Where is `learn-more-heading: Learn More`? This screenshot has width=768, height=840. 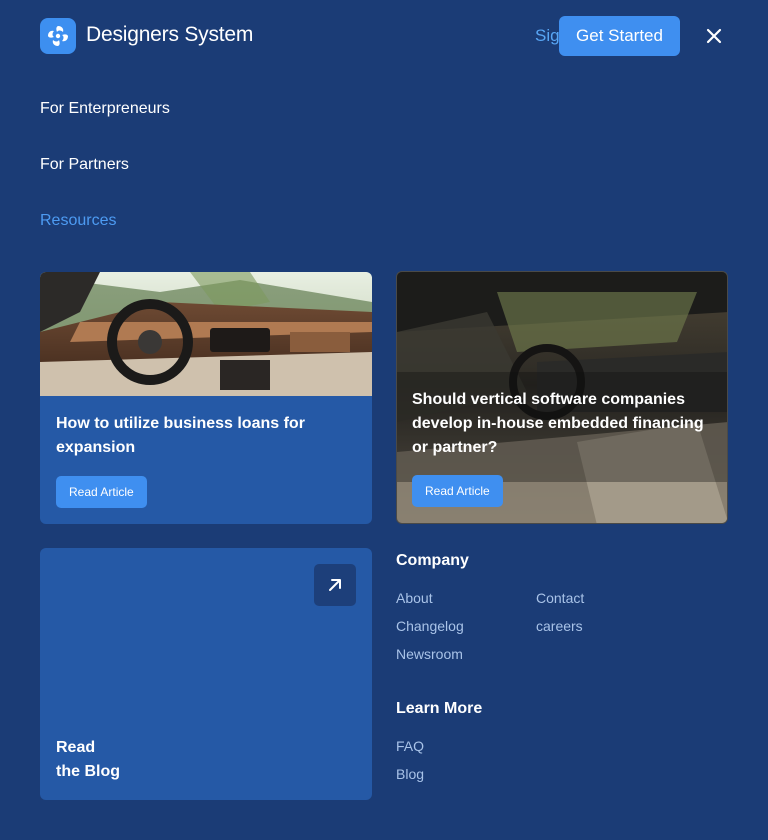
learn-more-heading: Learn More is located at coordinates (439, 708).